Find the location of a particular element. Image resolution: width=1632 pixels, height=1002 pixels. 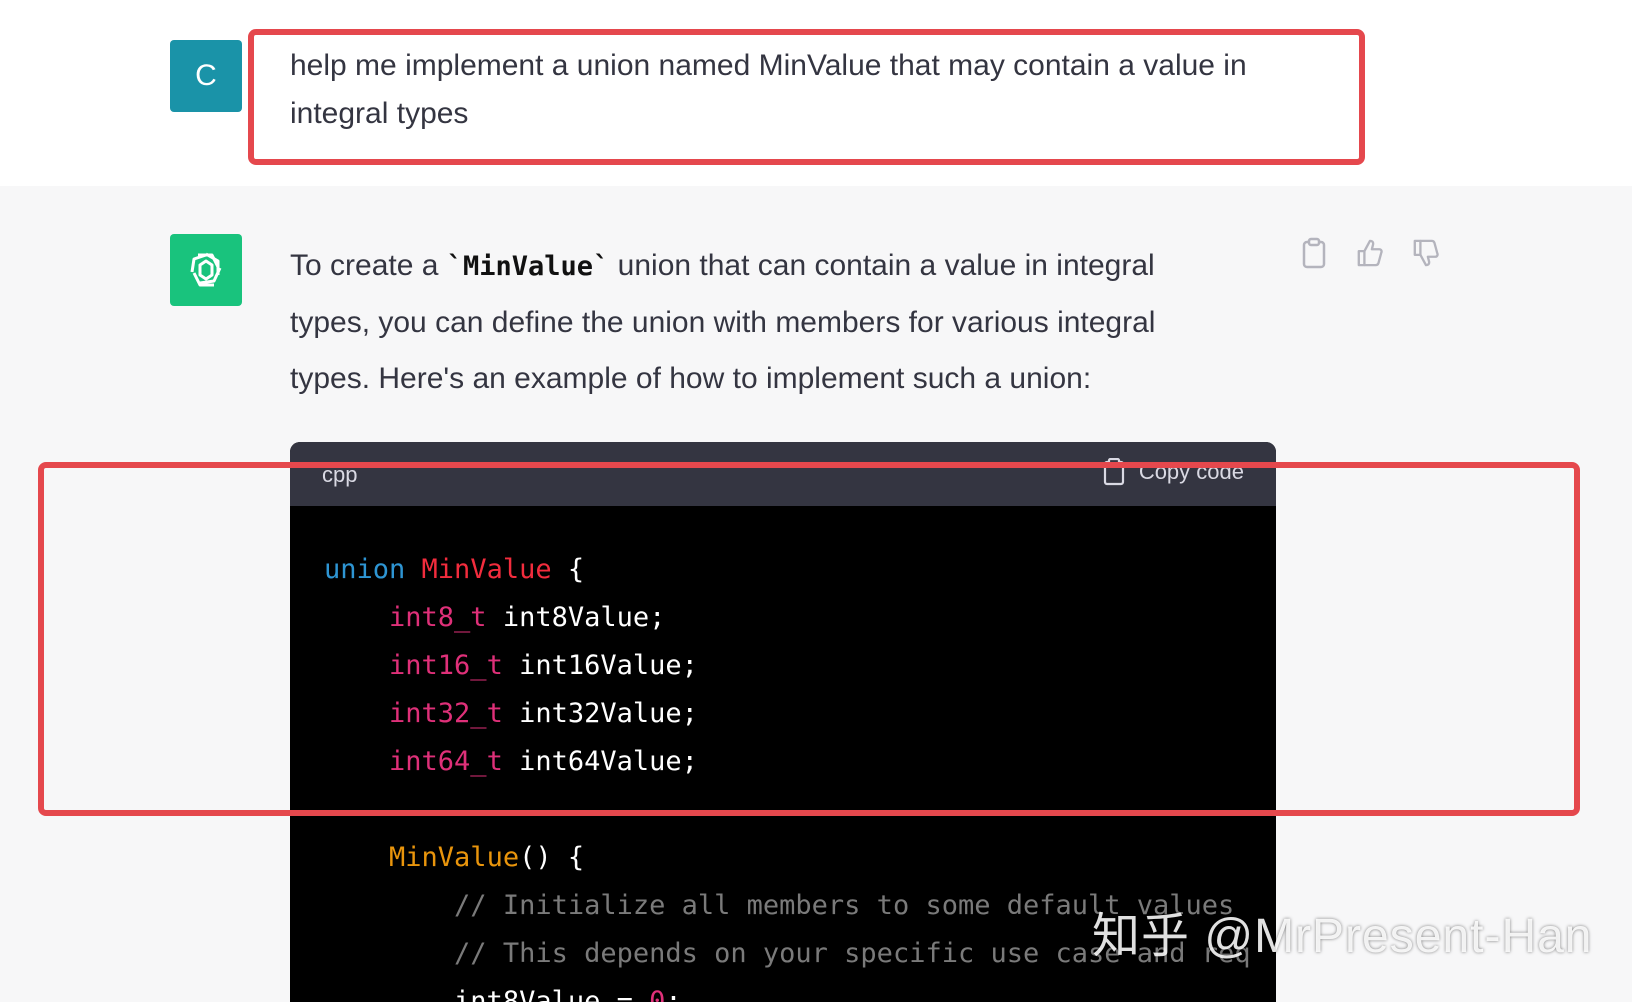

assistant-avatar is located at coordinates (206, 270).